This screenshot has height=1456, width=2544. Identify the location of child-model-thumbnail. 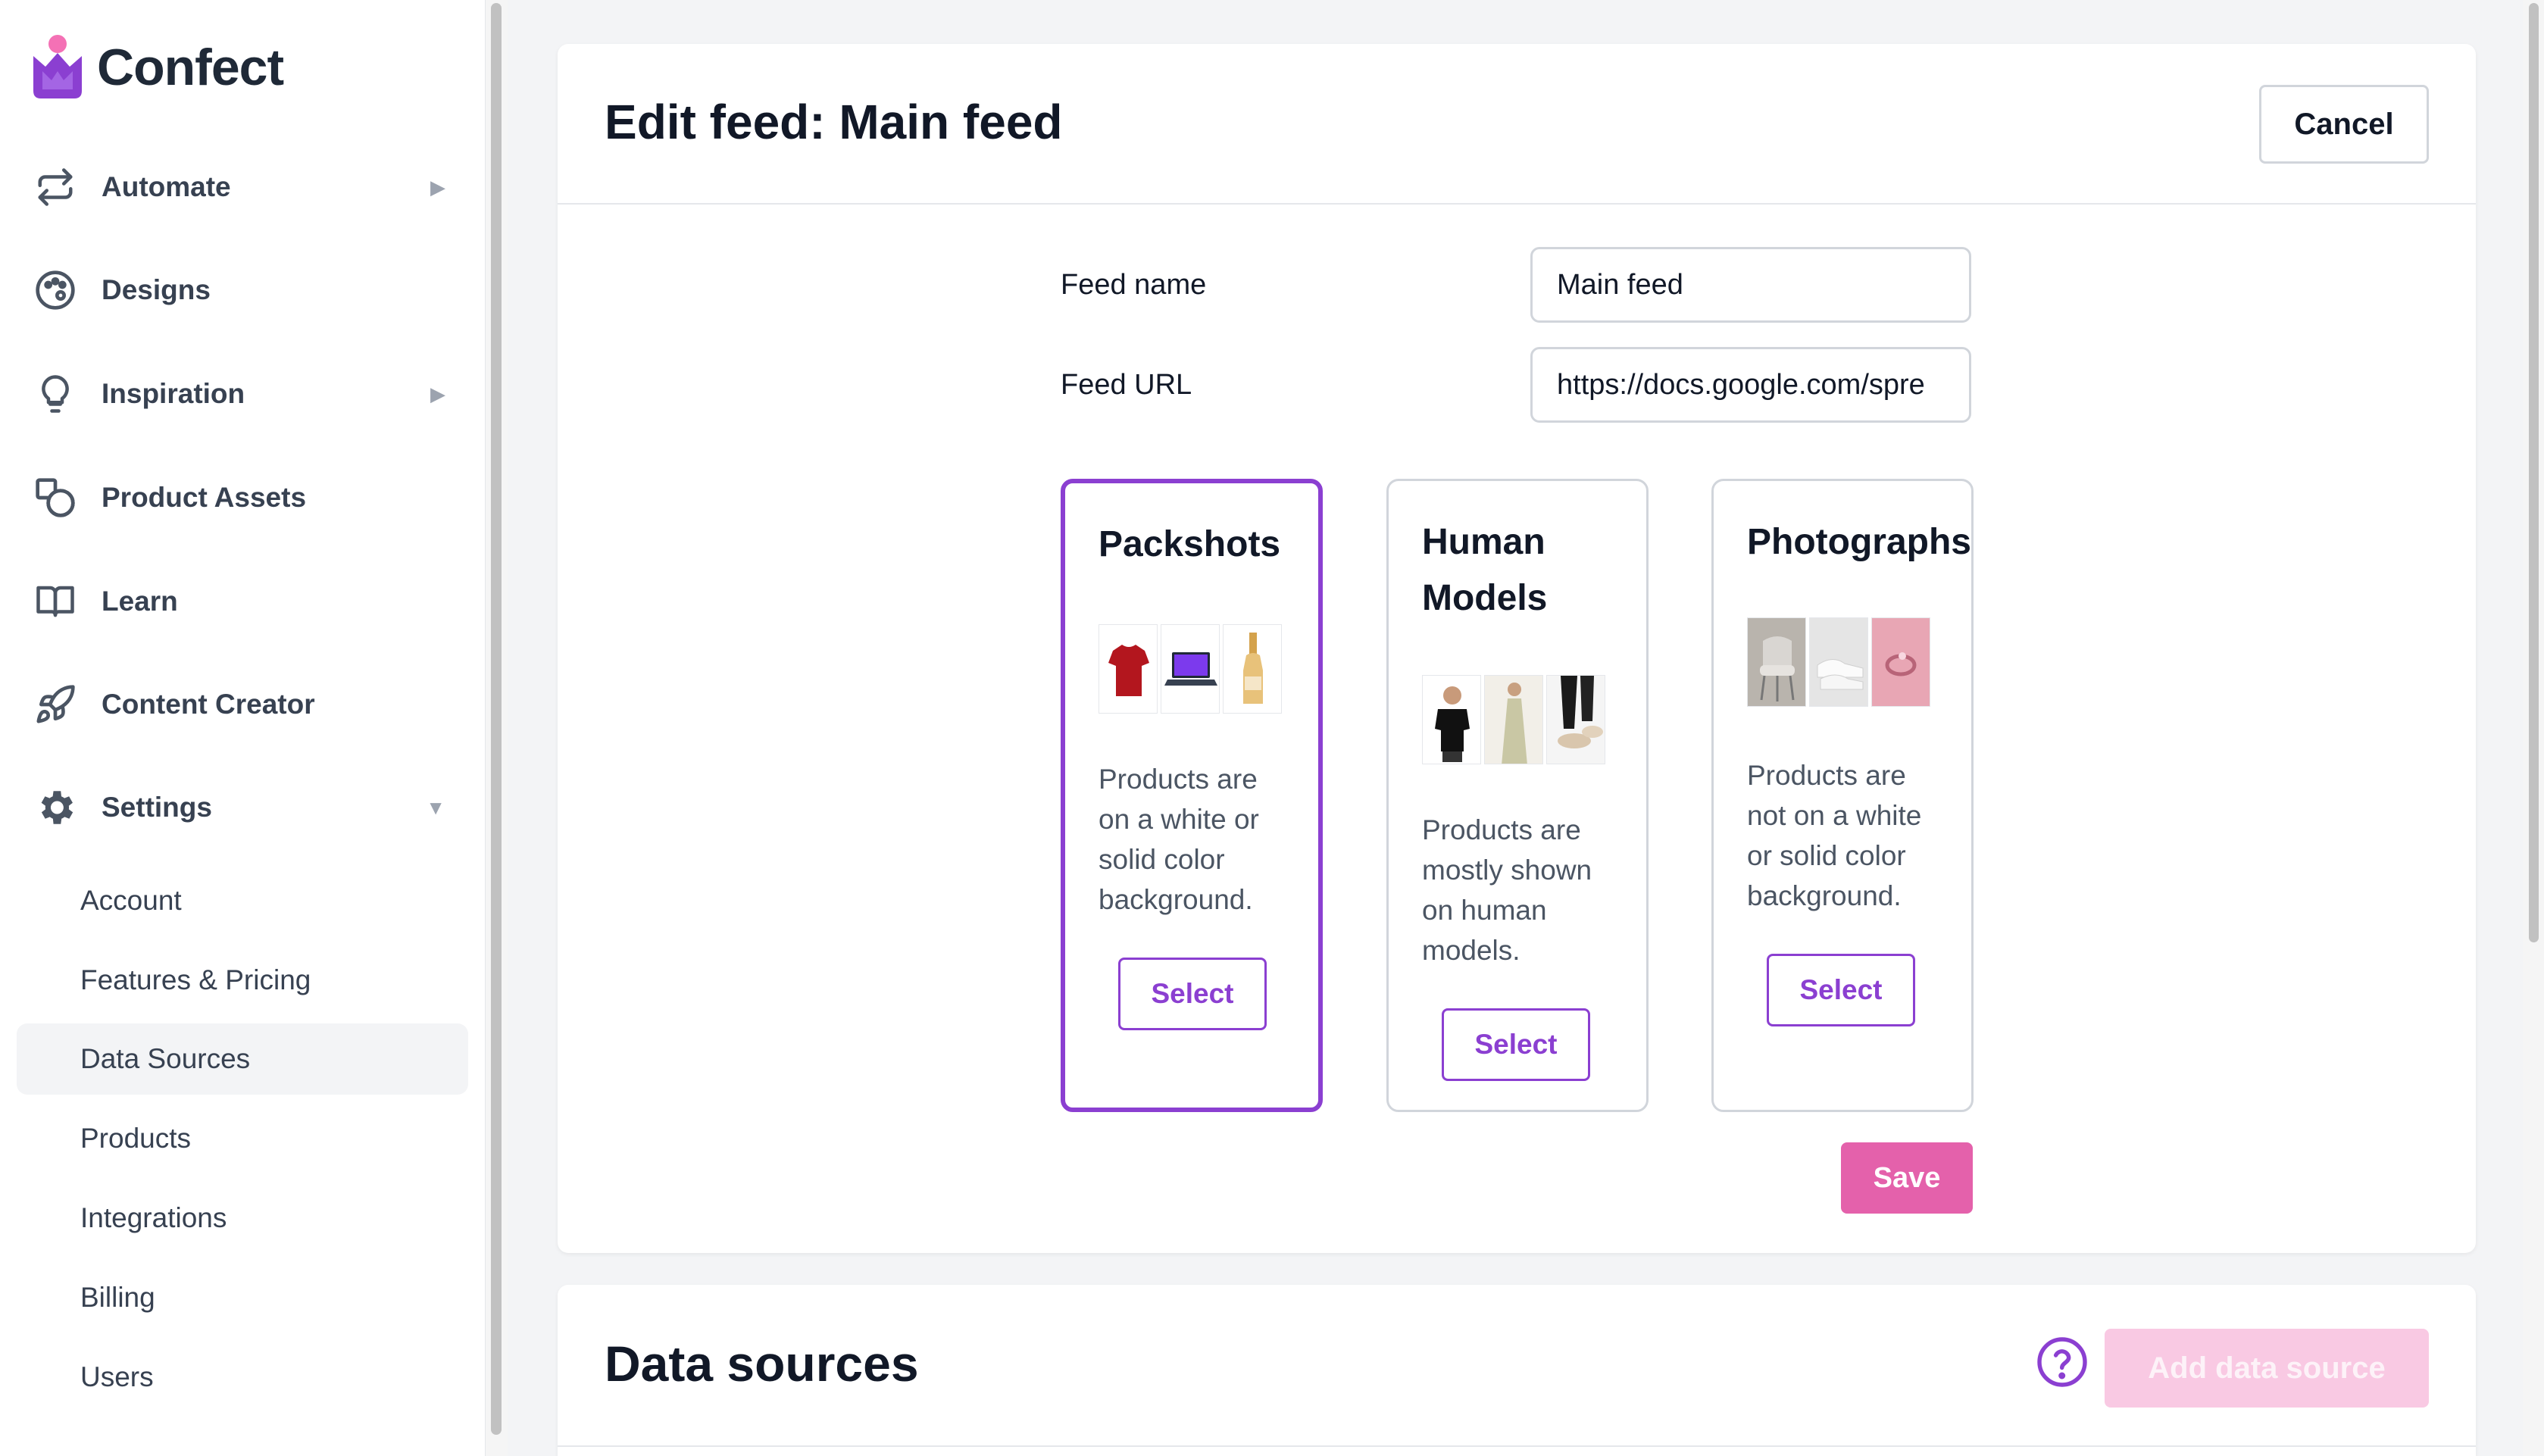
(1451, 719).